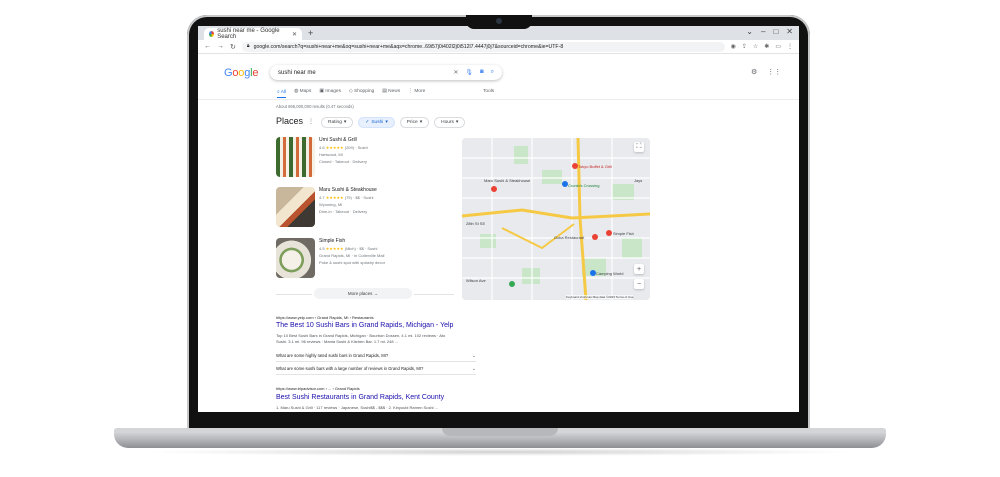 This screenshot has height=477, width=1000. Describe the element at coordinates (638, 180) in the screenshot. I see `map-label-jay: Jays` at that location.